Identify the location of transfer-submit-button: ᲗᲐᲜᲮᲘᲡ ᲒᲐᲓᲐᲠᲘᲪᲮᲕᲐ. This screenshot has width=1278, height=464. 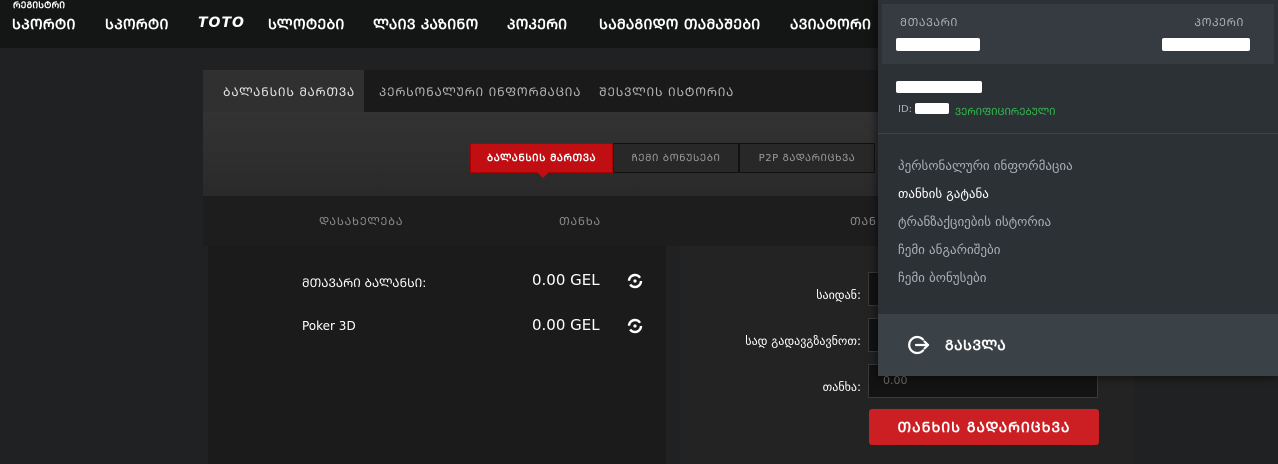
(984, 427).